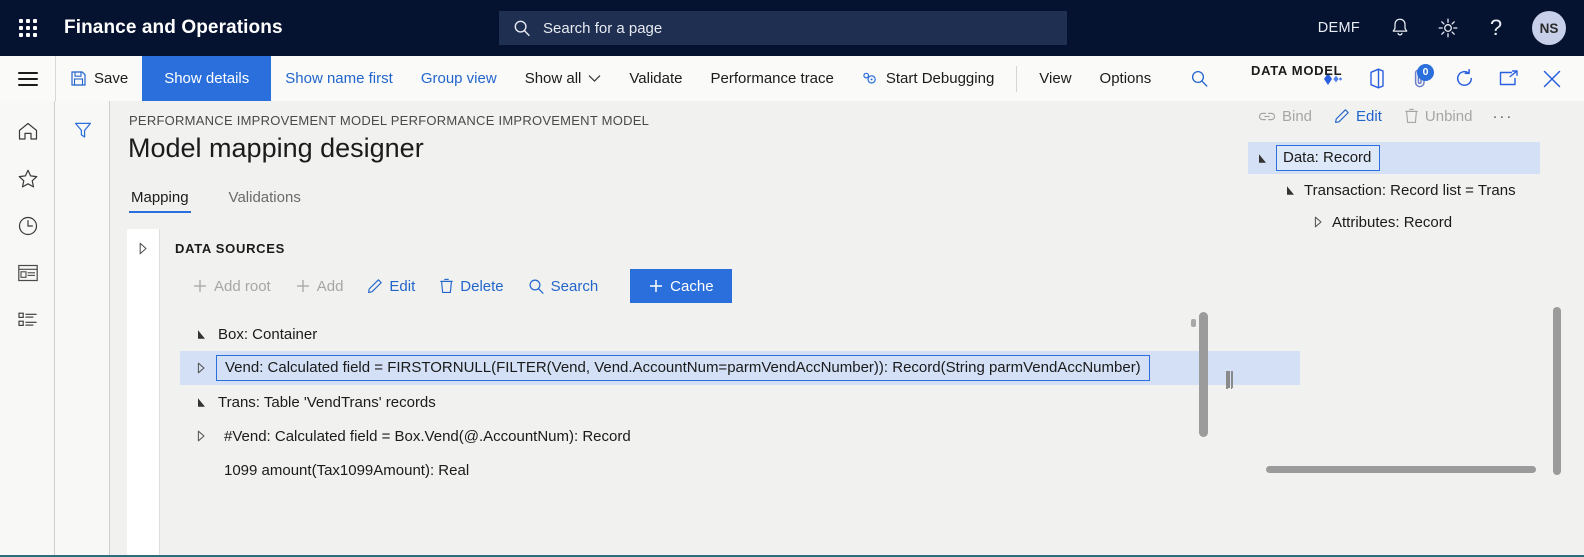 The image size is (1584, 557). What do you see at coordinates (1552, 79) in the screenshot?
I see `close-button` at bounding box center [1552, 79].